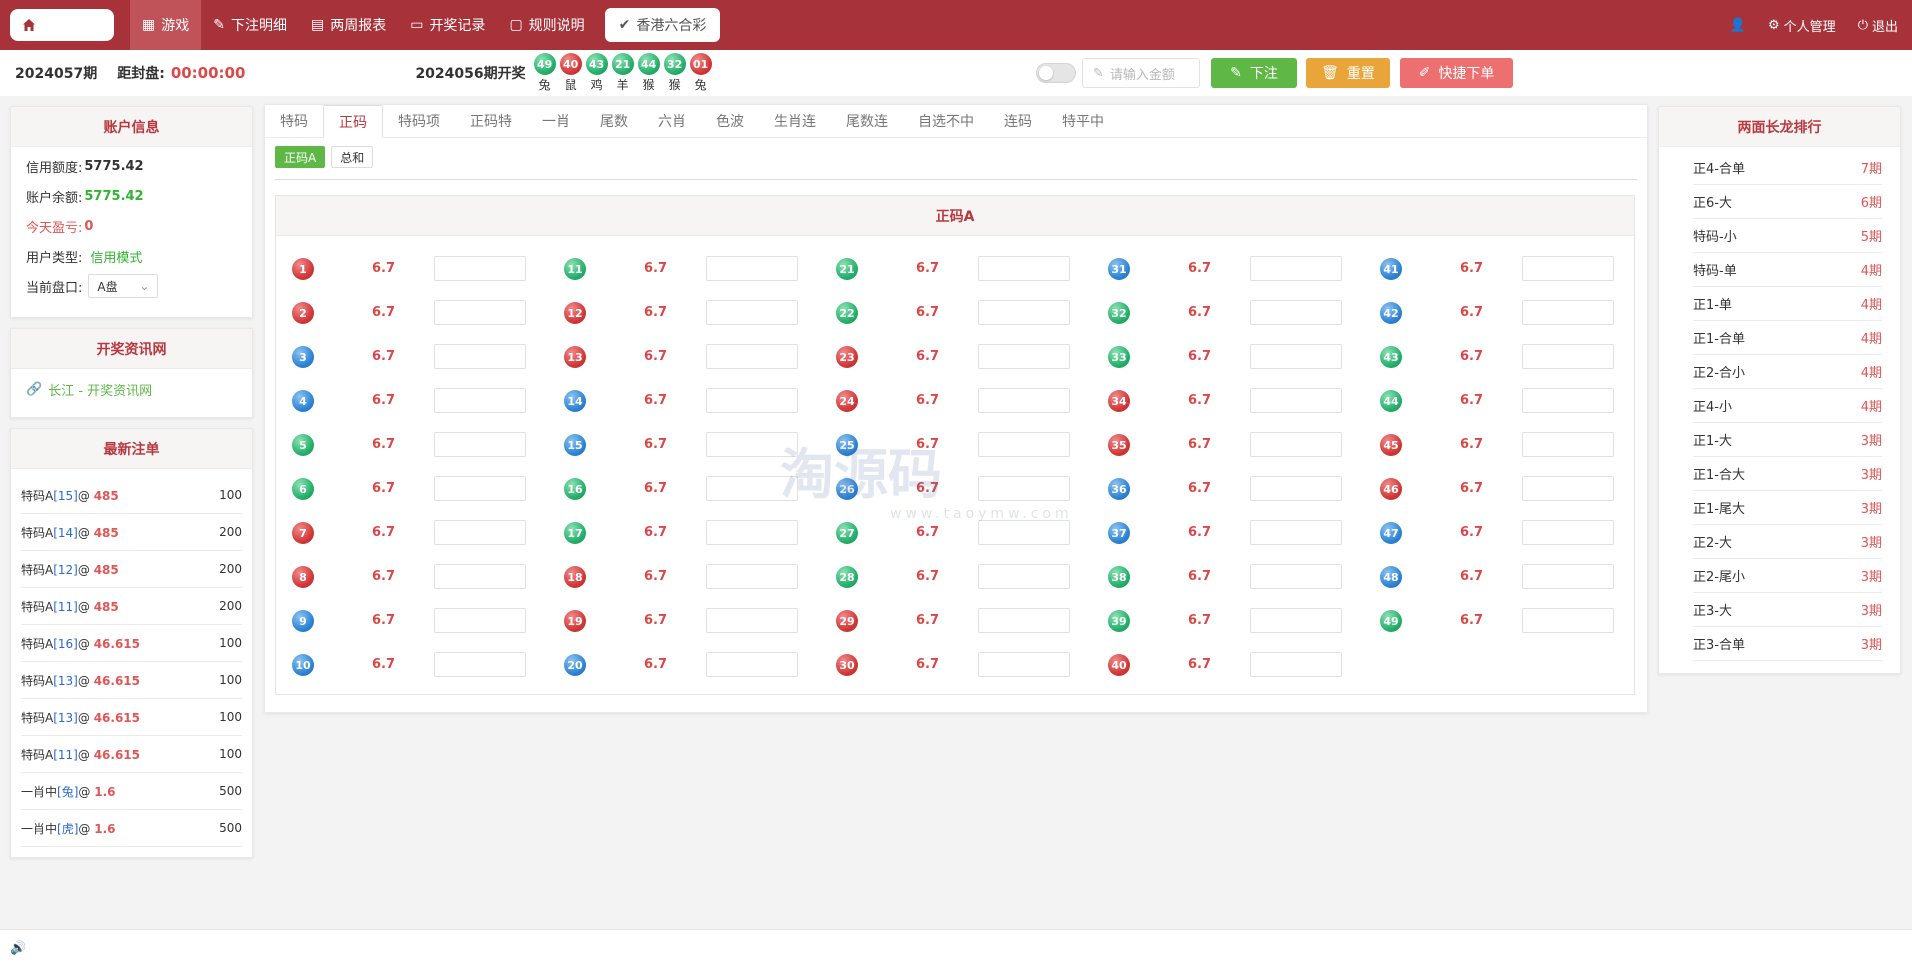 This screenshot has height=966, width=1912. Describe the element at coordinates (1787, 610) in the screenshot. I see `dragon-row: 正3-大 3期` at that location.